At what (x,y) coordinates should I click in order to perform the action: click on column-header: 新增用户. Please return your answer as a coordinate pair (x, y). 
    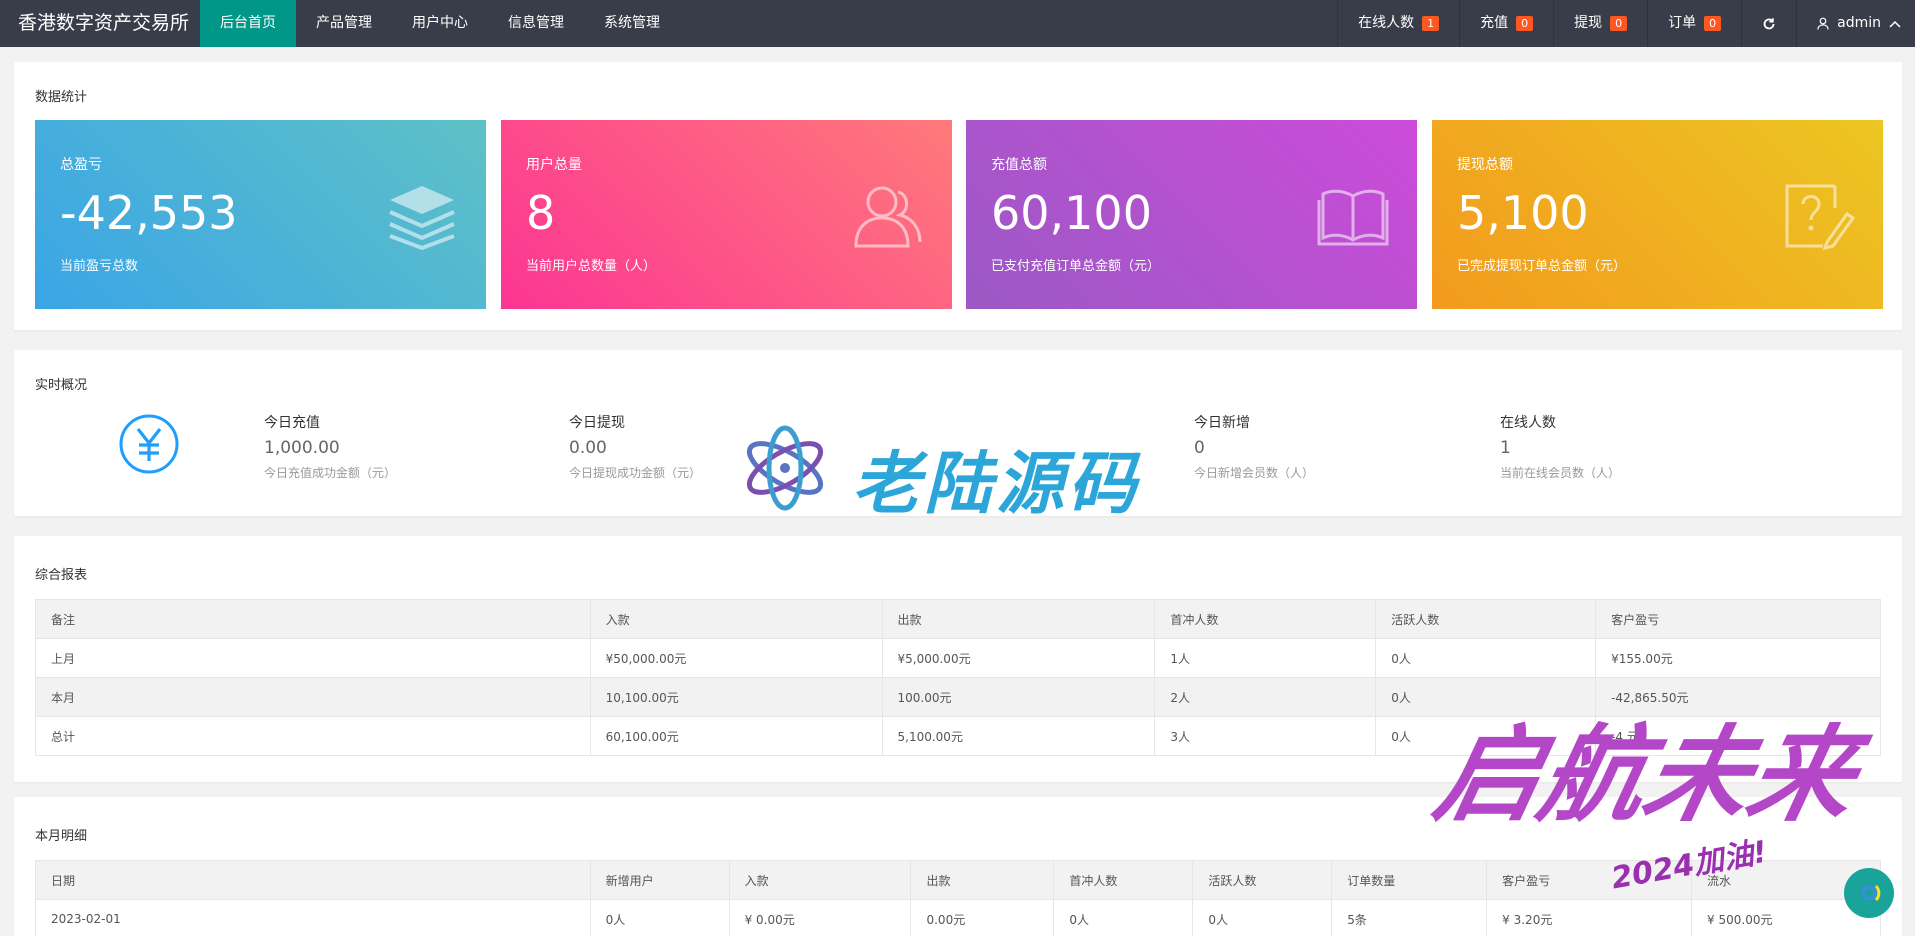
    Looking at the image, I should click on (659, 880).